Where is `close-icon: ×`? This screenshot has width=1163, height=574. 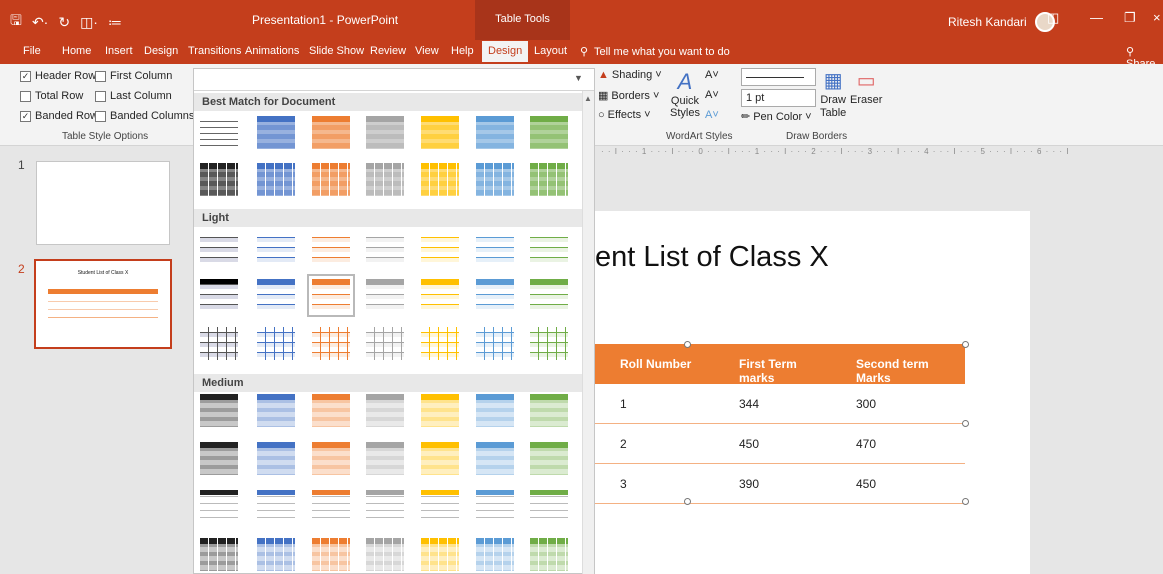
close-icon: × is located at coordinates (1157, 17).